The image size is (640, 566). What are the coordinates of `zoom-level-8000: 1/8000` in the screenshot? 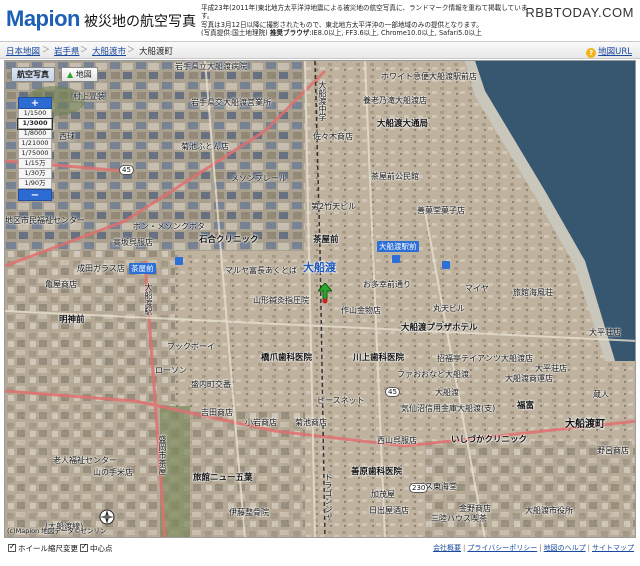 It's located at (35, 134).